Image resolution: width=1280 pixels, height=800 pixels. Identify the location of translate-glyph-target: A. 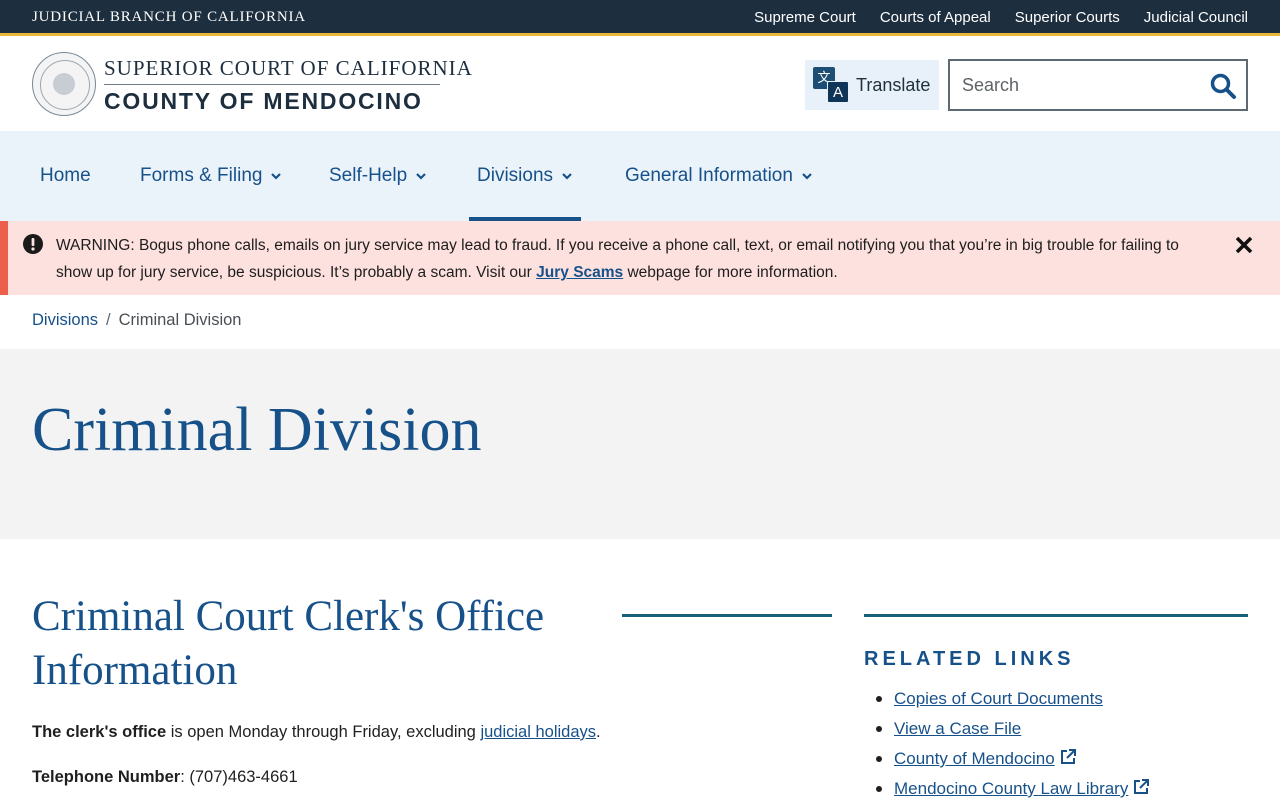
(838, 92).